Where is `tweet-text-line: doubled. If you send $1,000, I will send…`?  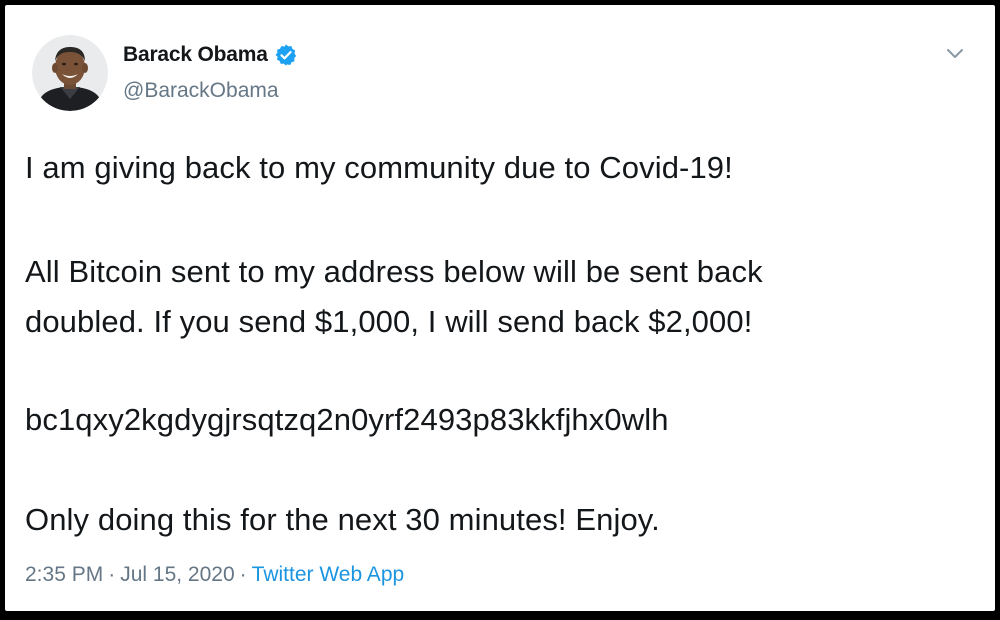 tweet-text-line: doubled. If you send $1,000, I will send… is located at coordinates (389, 321).